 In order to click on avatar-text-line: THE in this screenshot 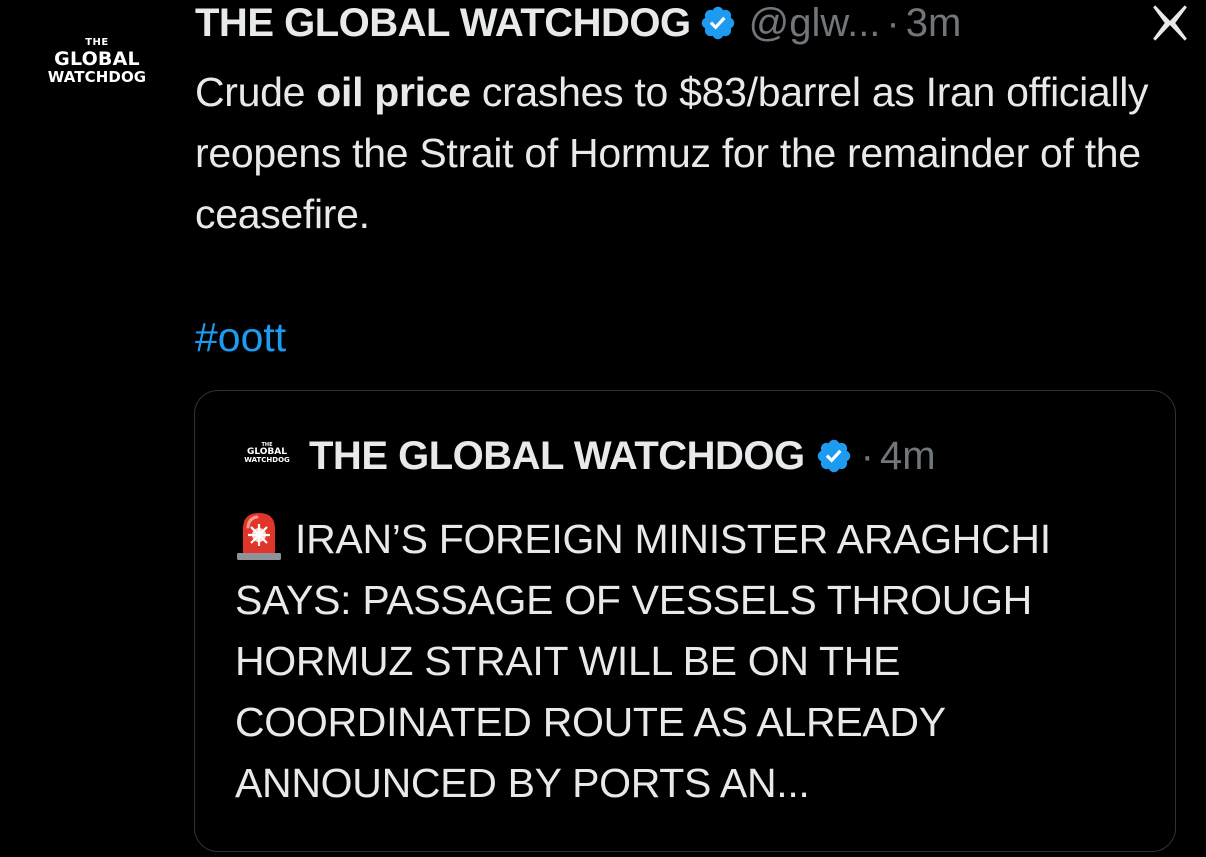, I will do `click(97, 42)`.